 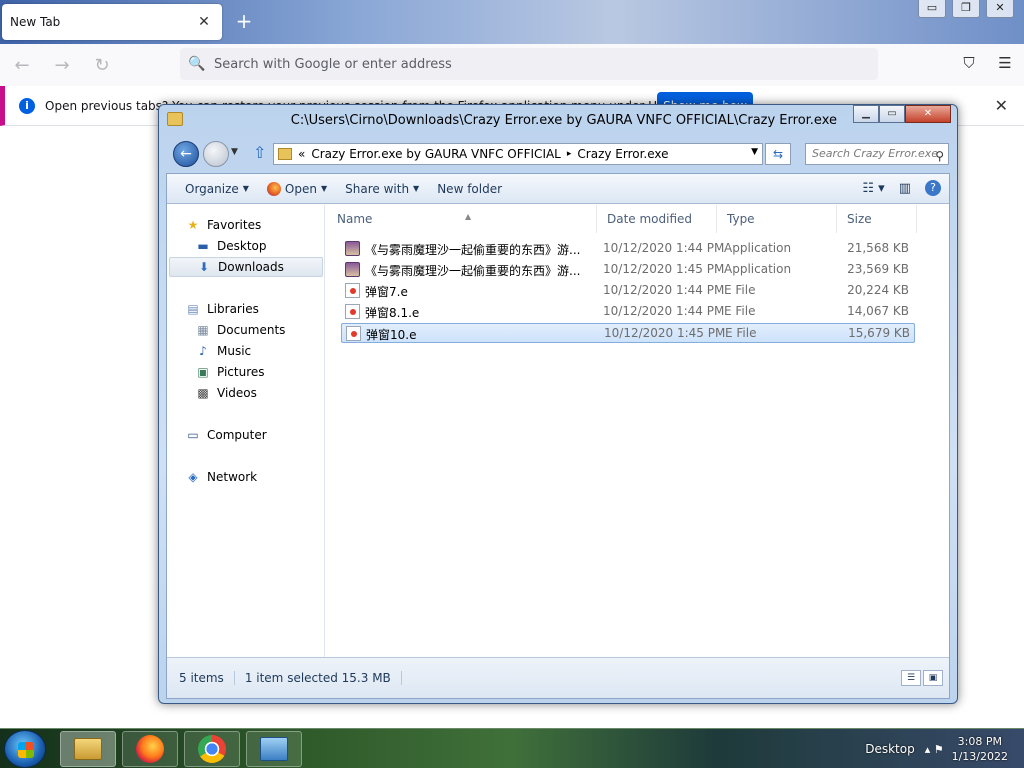 What do you see at coordinates (22, 65) in the screenshot?
I see `back-button: ←` at bounding box center [22, 65].